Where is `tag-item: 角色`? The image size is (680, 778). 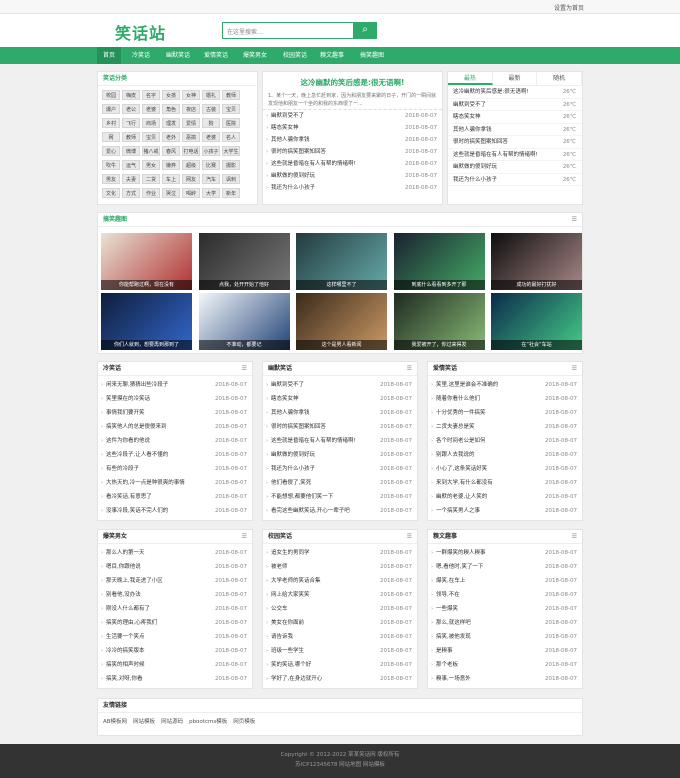
tag-item: 角色 is located at coordinates (171, 109).